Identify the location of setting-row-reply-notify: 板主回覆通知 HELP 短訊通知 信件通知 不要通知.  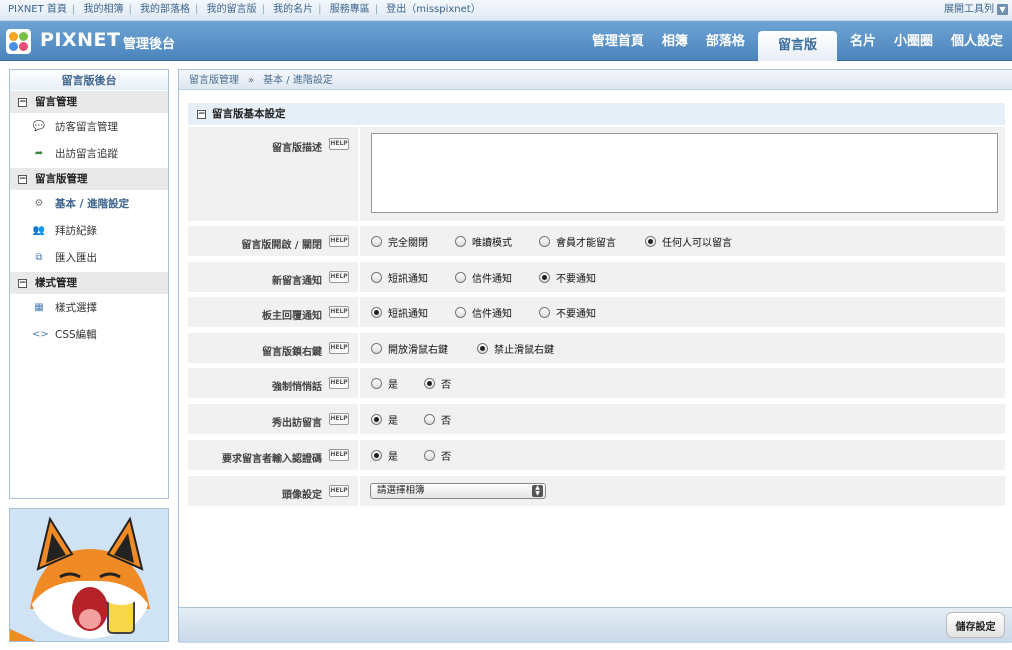
(596, 312).